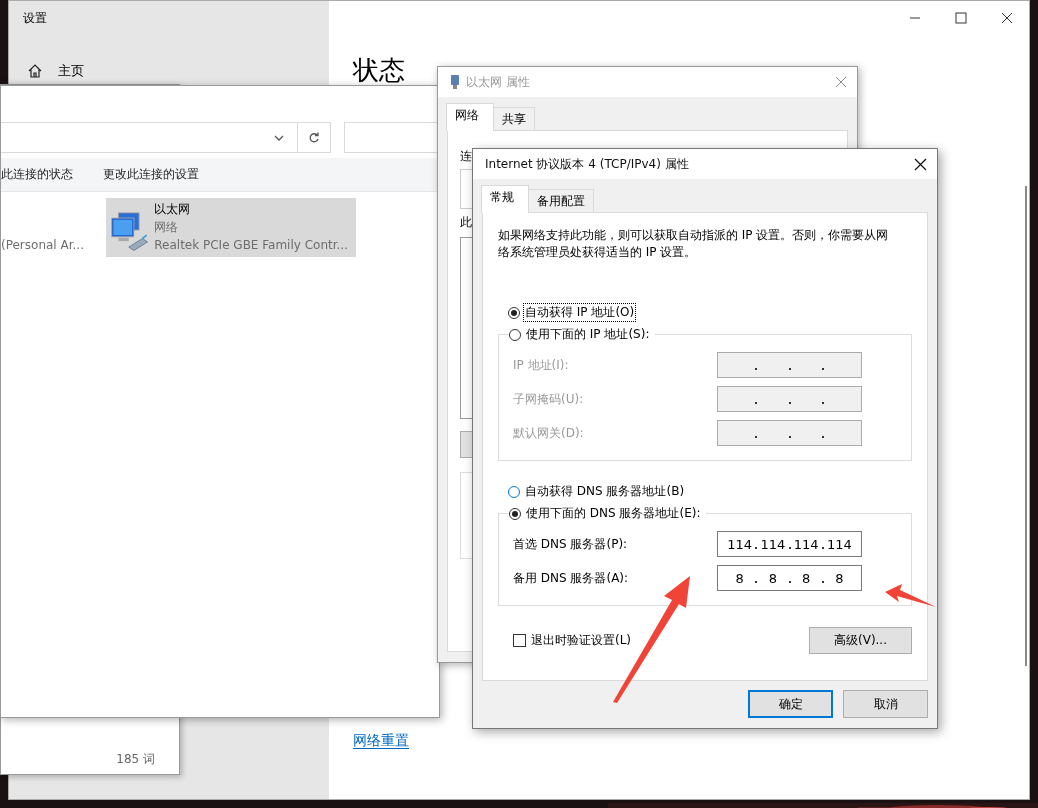  What do you see at coordinates (173, 209) in the screenshot?
I see `connection-name: 以太网` at bounding box center [173, 209].